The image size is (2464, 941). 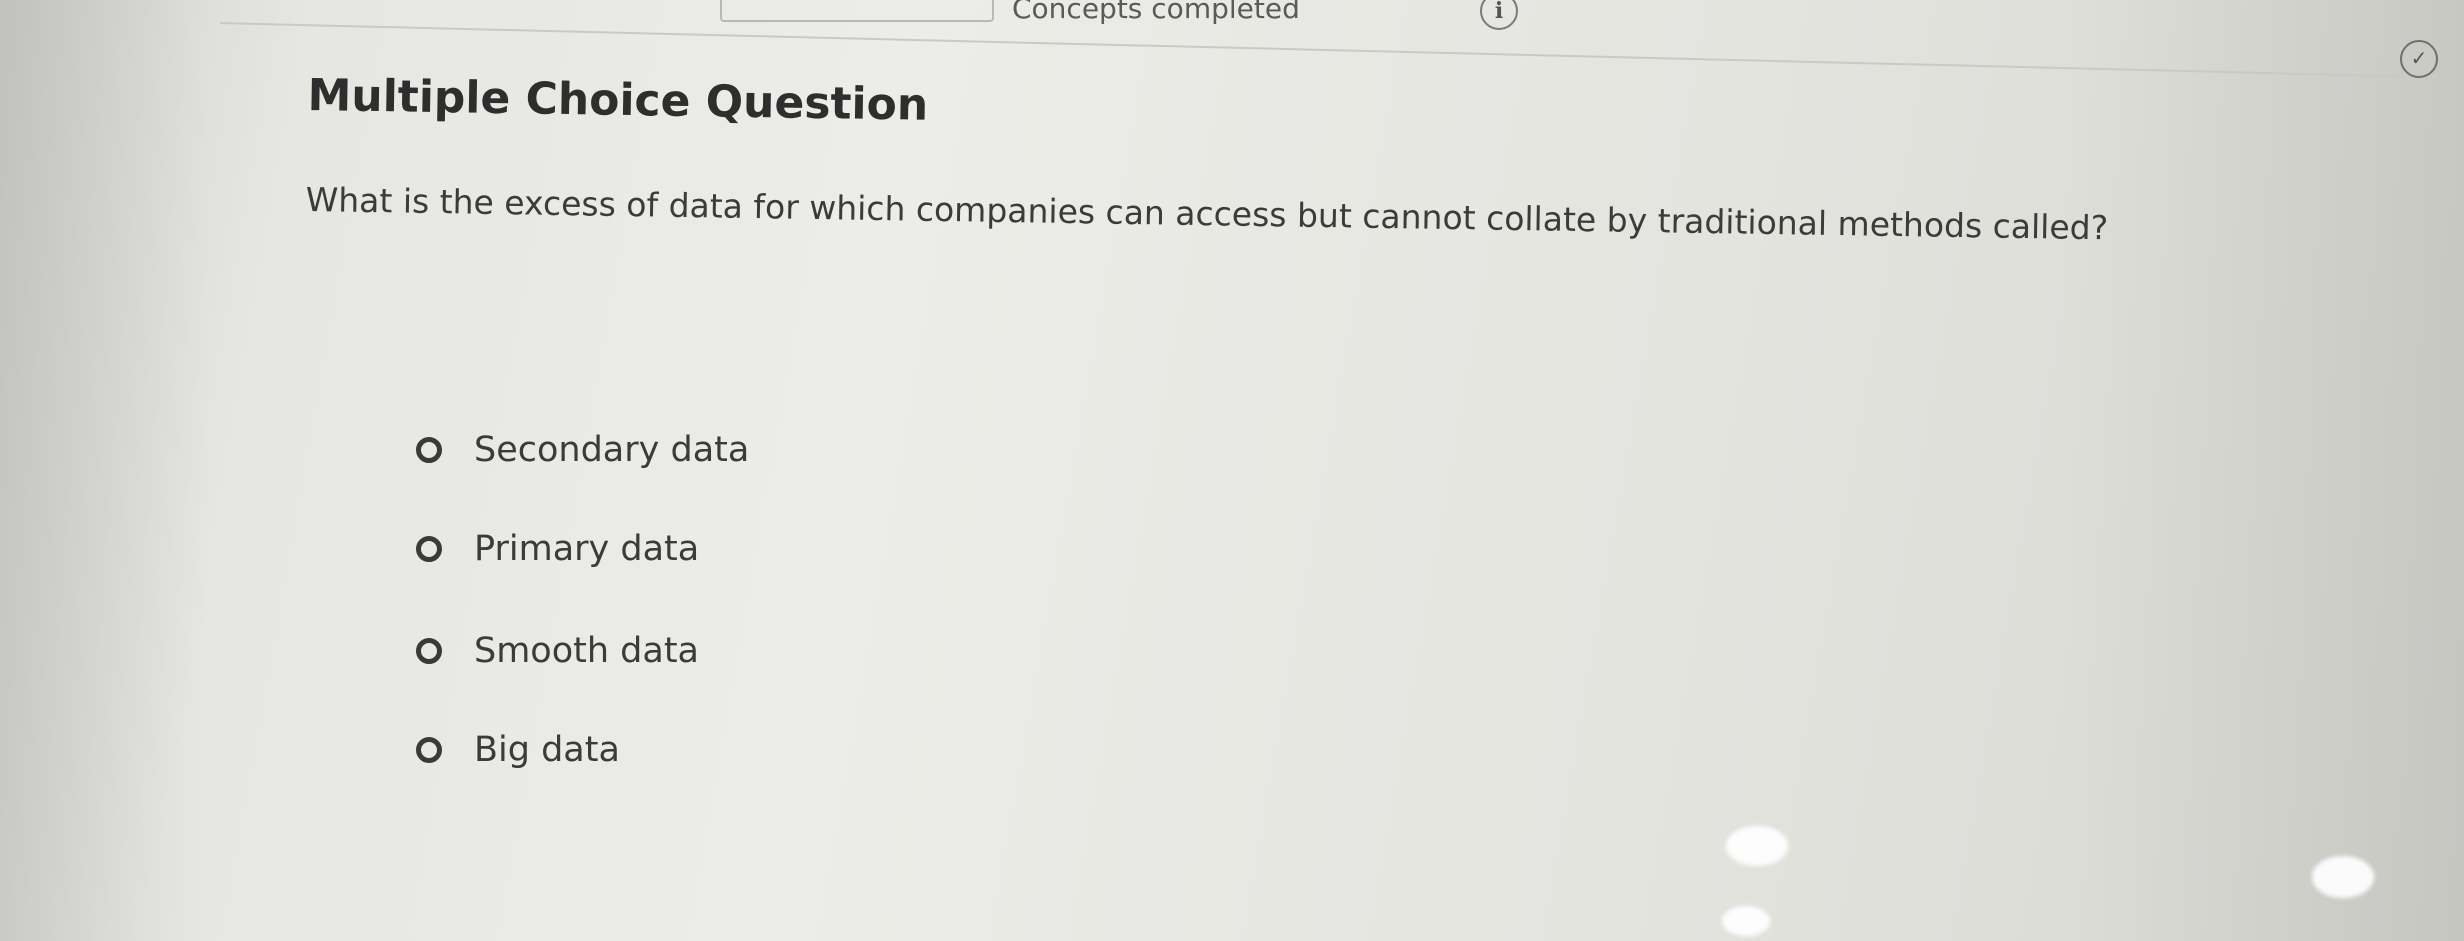 What do you see at coordinates (612, 450) in the screenshot?
I see `option-label: Secondary data` at bounding box center [612, 450].